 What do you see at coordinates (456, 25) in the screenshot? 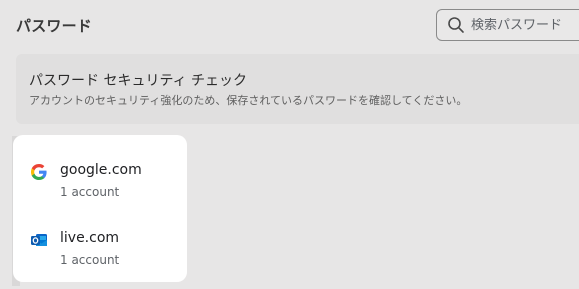
I see `search-icon` at bounding box center [456, 25].